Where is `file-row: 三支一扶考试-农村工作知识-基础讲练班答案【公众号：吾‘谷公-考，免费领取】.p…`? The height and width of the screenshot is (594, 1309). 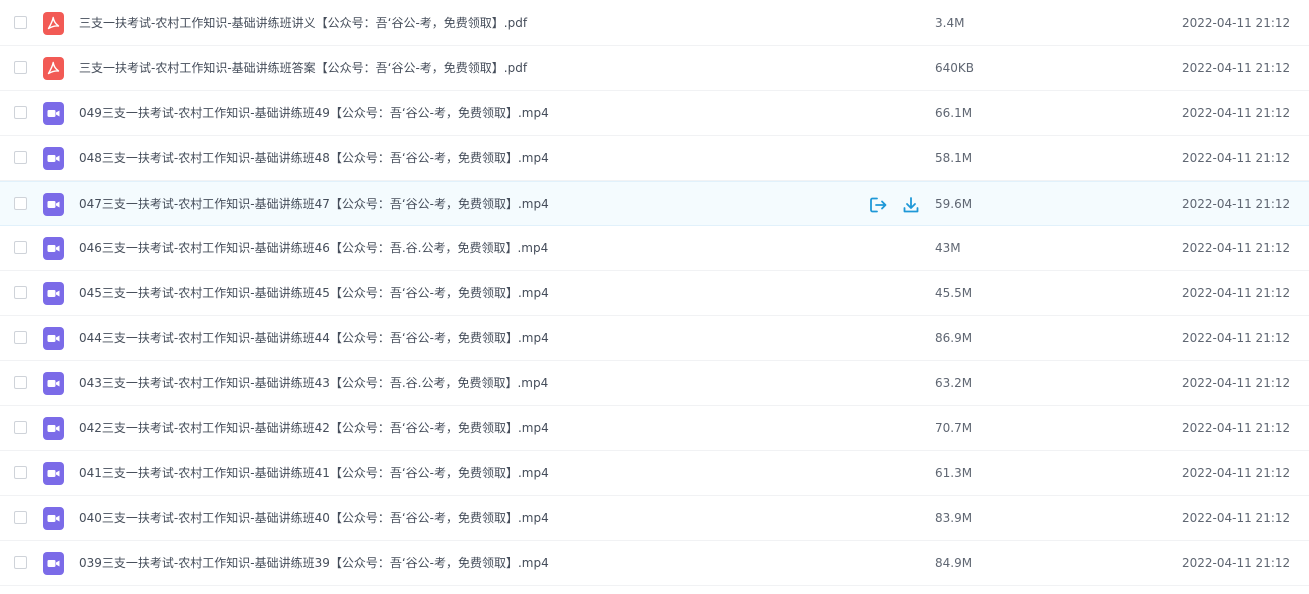
file-row: 三支一扶考试-农村工作知识-基础讲练班答案【公众号：吾‘谷公-考，免费领取】.p… is located at coordinates (654, 68).